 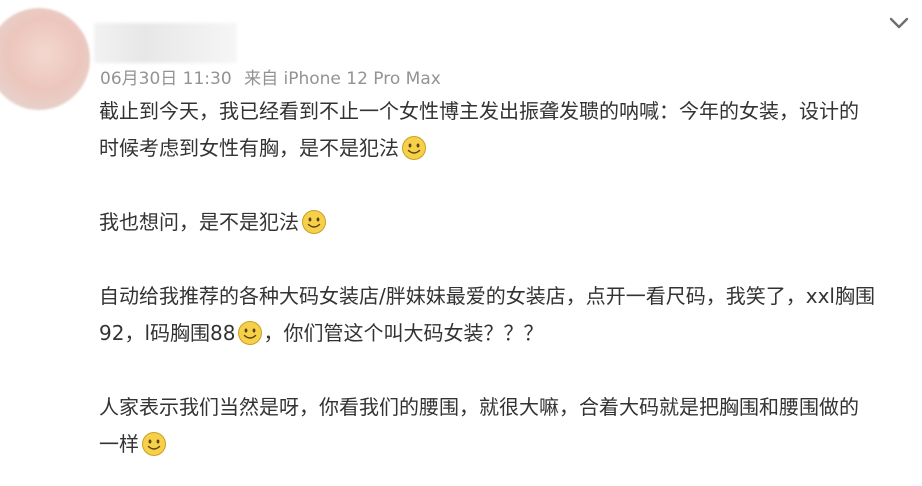 What do you see at coordinates (119, 444) in the screenshot?
I see `text-line: 一样` at bounding box center [119, 444].